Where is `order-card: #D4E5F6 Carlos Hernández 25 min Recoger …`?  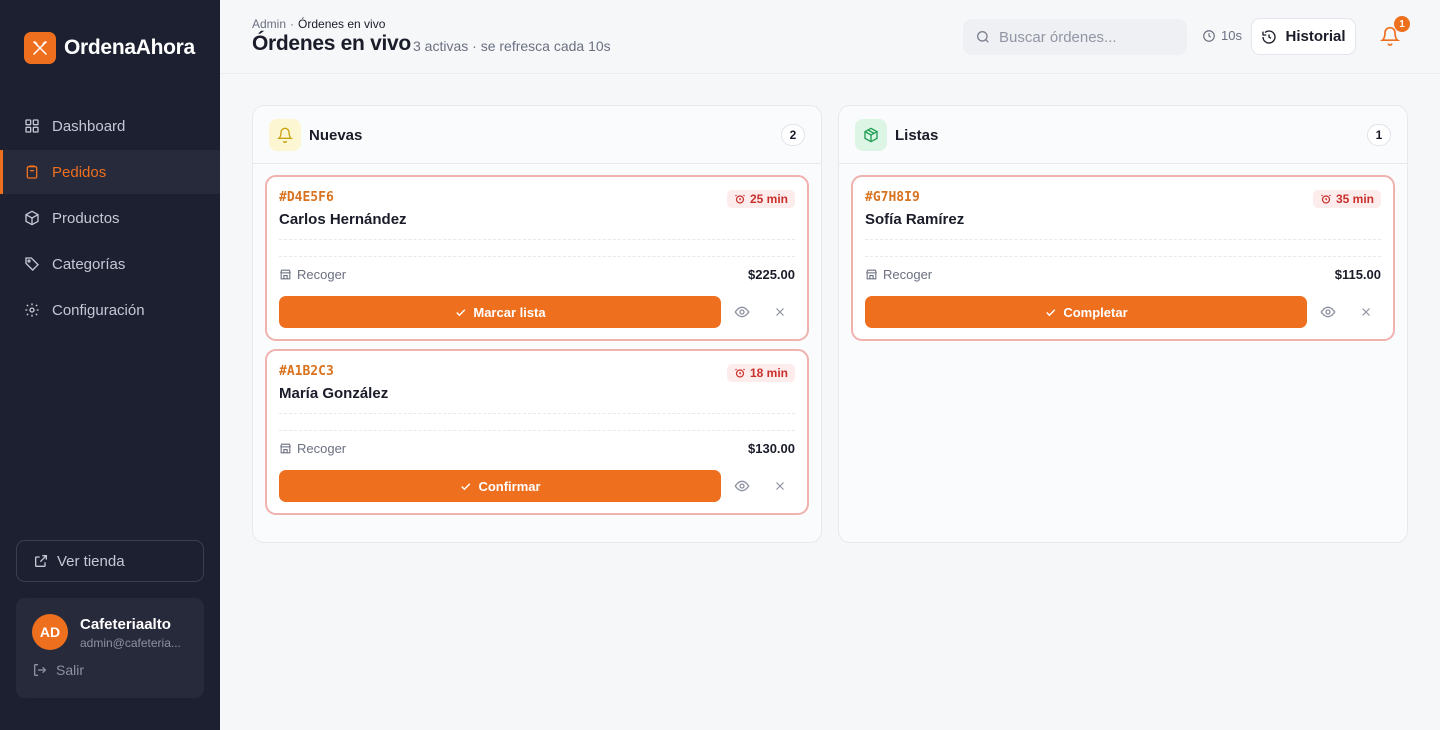 order-card: #D4E5F6 Carlos Hernández 25 min Recoger … is located at coordinates (537, 258).